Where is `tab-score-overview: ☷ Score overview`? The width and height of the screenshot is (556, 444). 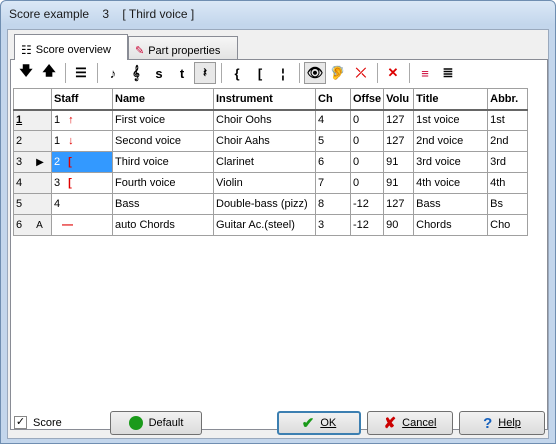
tab-score-overview: ☷ Score overview is located at coordinates (71, 47).